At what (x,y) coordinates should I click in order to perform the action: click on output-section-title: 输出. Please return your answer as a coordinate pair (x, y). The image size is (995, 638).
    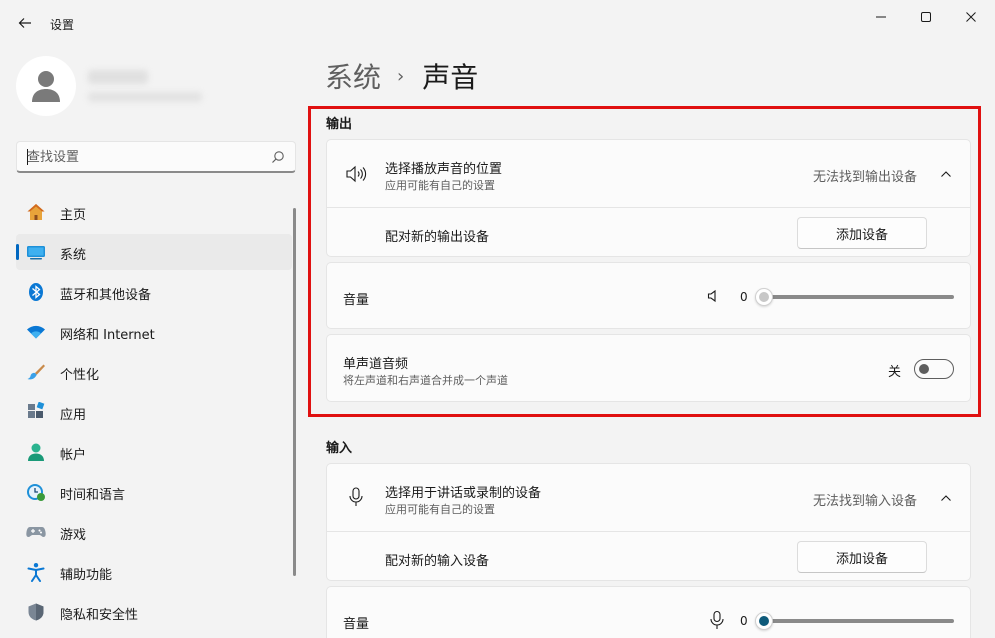
    Looking at the image, I should click on (339, 124).